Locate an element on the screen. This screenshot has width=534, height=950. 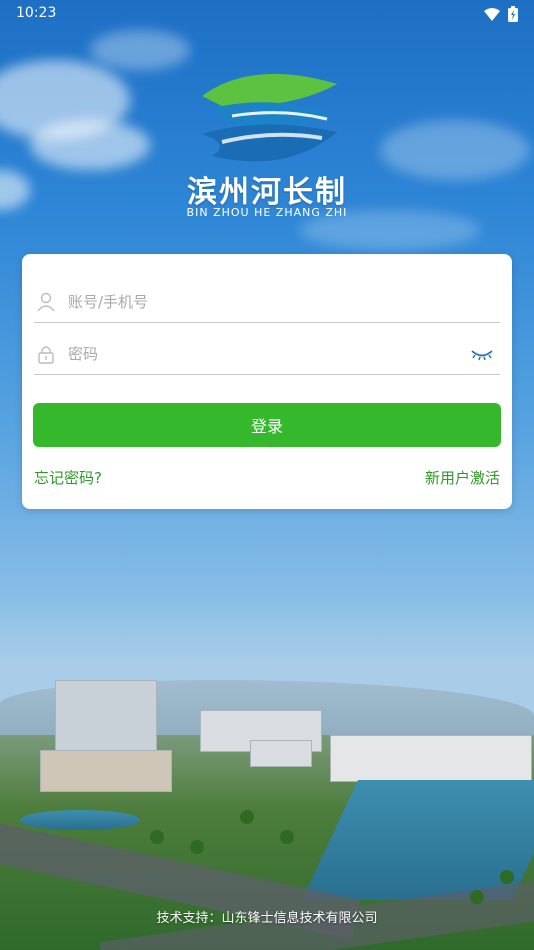
new-user-activate-link: 新用户激活 is located at coordinates (462, 477).